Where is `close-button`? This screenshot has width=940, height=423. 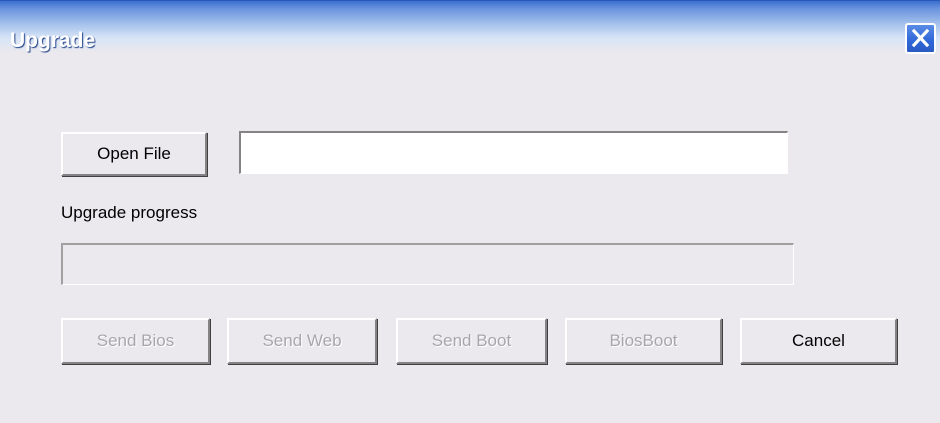 close-button is located at coordinates (920, 38).